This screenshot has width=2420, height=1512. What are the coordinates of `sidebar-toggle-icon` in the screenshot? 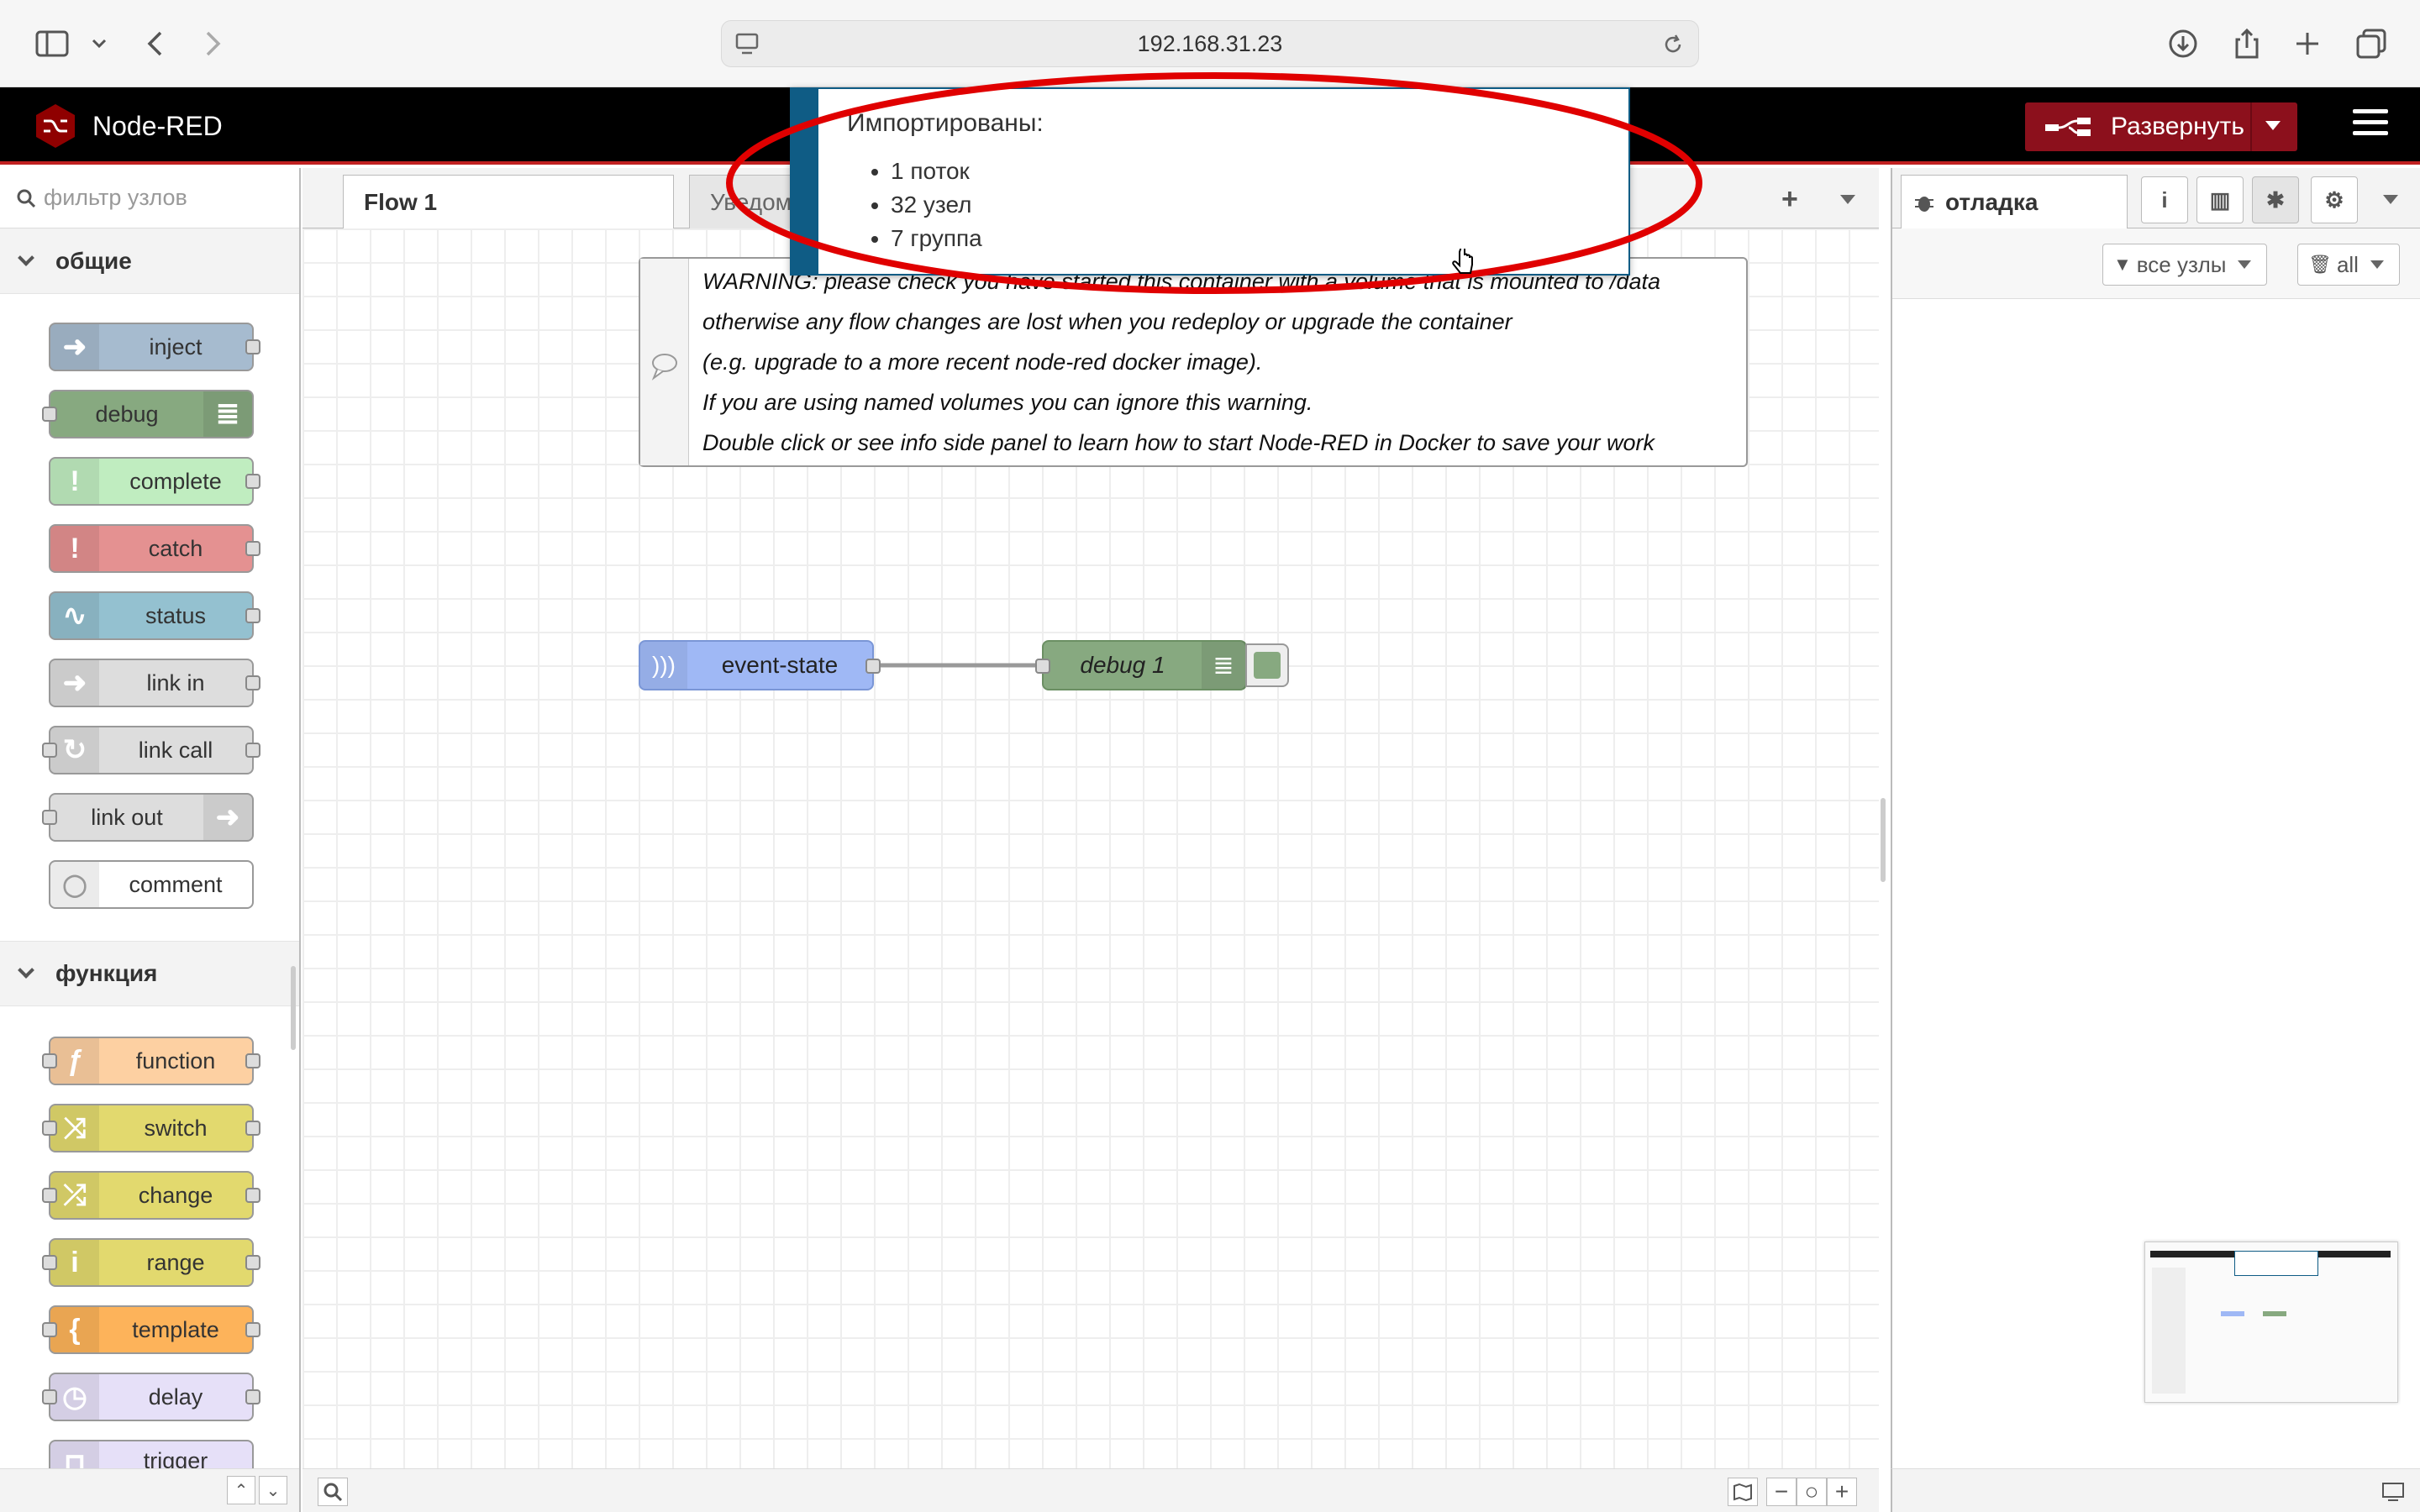 It's located at (52, 43).